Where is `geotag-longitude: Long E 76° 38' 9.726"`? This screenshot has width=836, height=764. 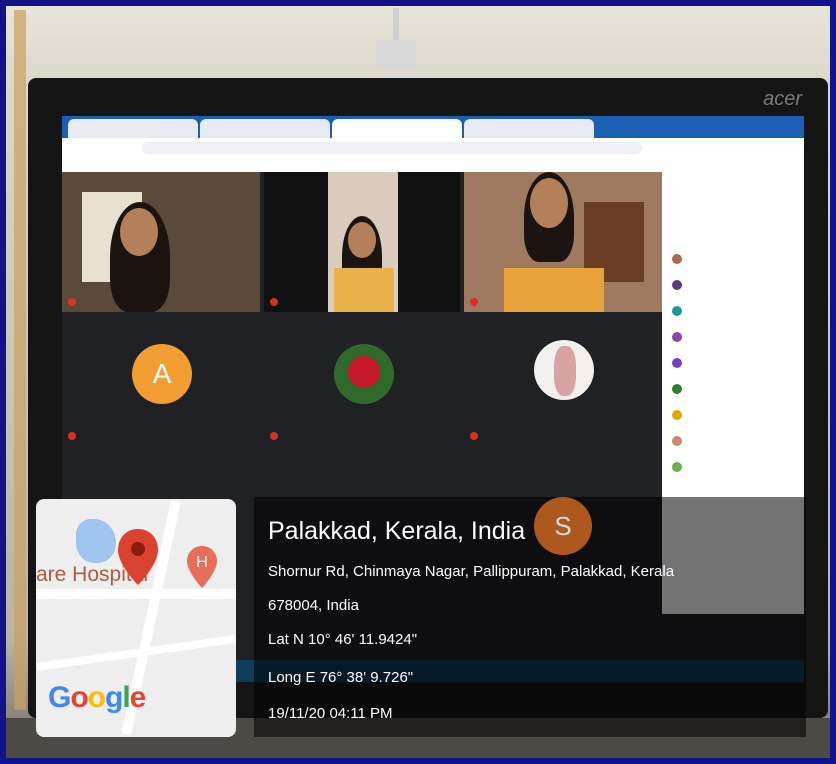 geotag-longitude: Long E 76° 38' 9.726" is located at coordinates (341, 677).